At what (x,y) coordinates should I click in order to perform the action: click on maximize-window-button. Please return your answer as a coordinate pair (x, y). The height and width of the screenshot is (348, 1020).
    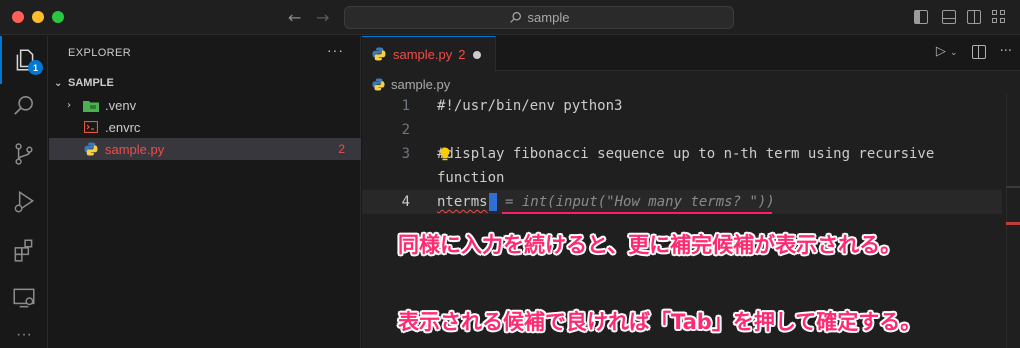
    Looking at the image, I should click on (58, 17).